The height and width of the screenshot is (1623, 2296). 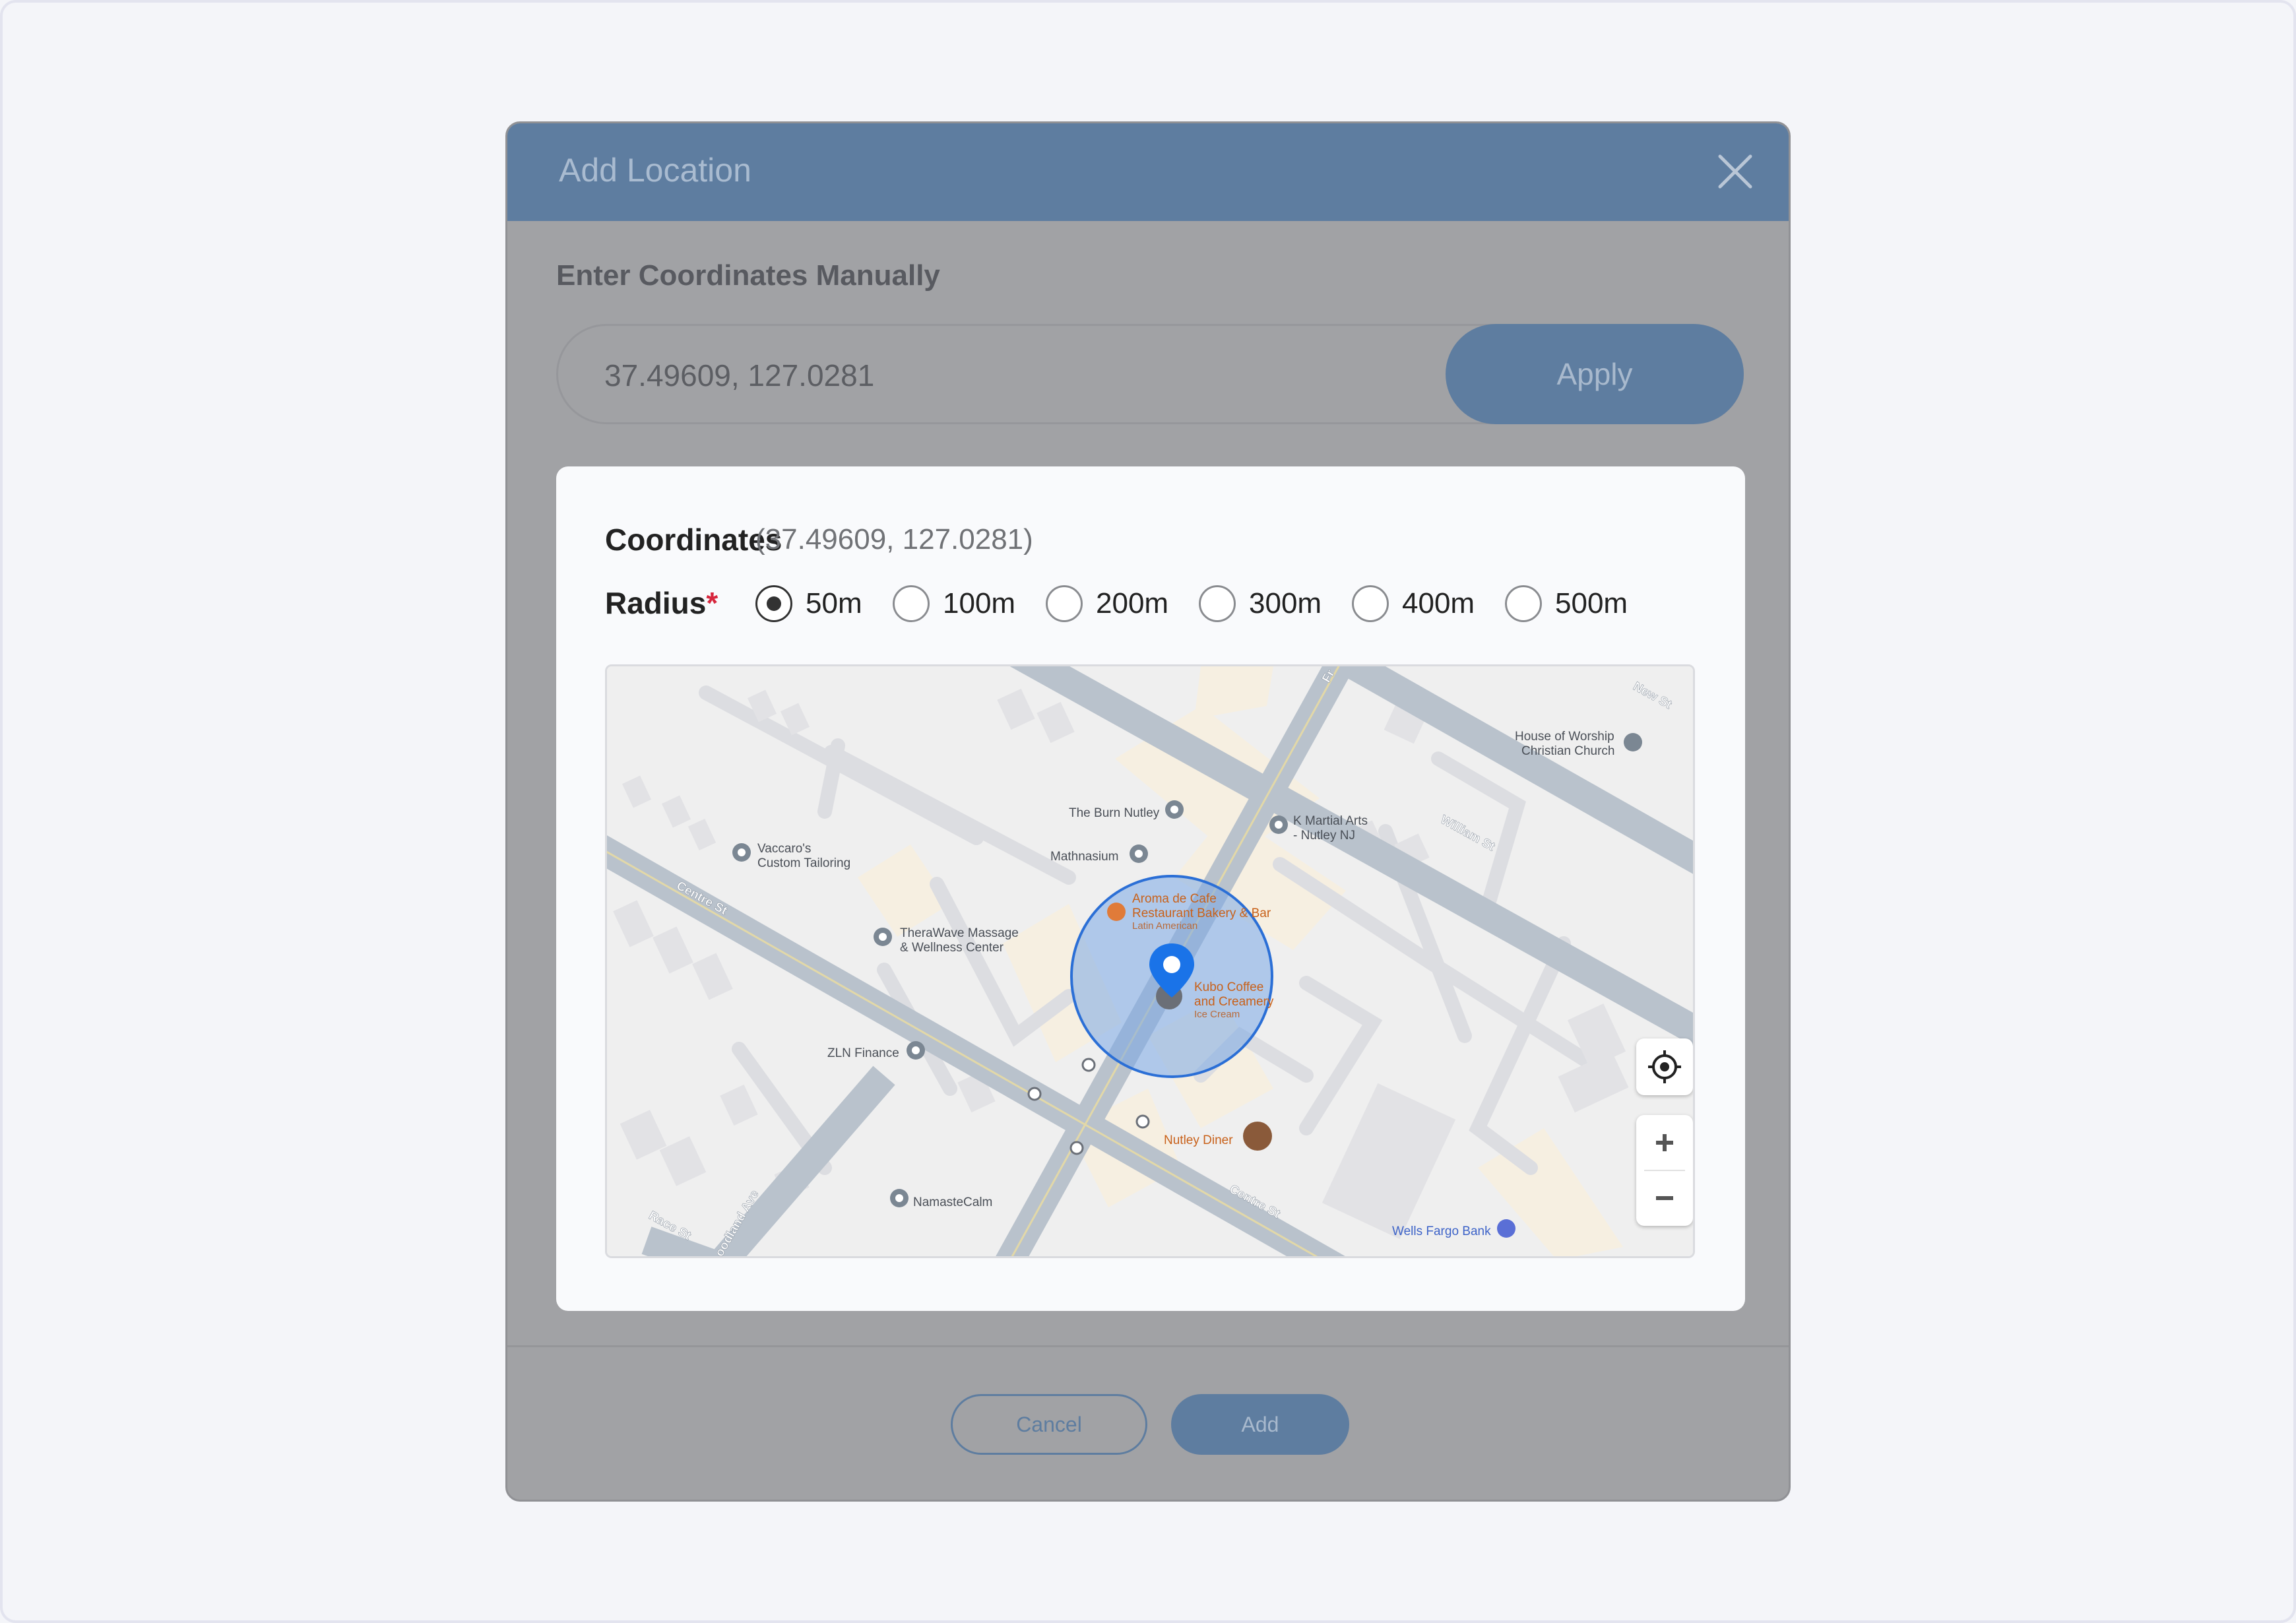 I want to click on radius-option-50m: 50m, so click(x=808, y=604).